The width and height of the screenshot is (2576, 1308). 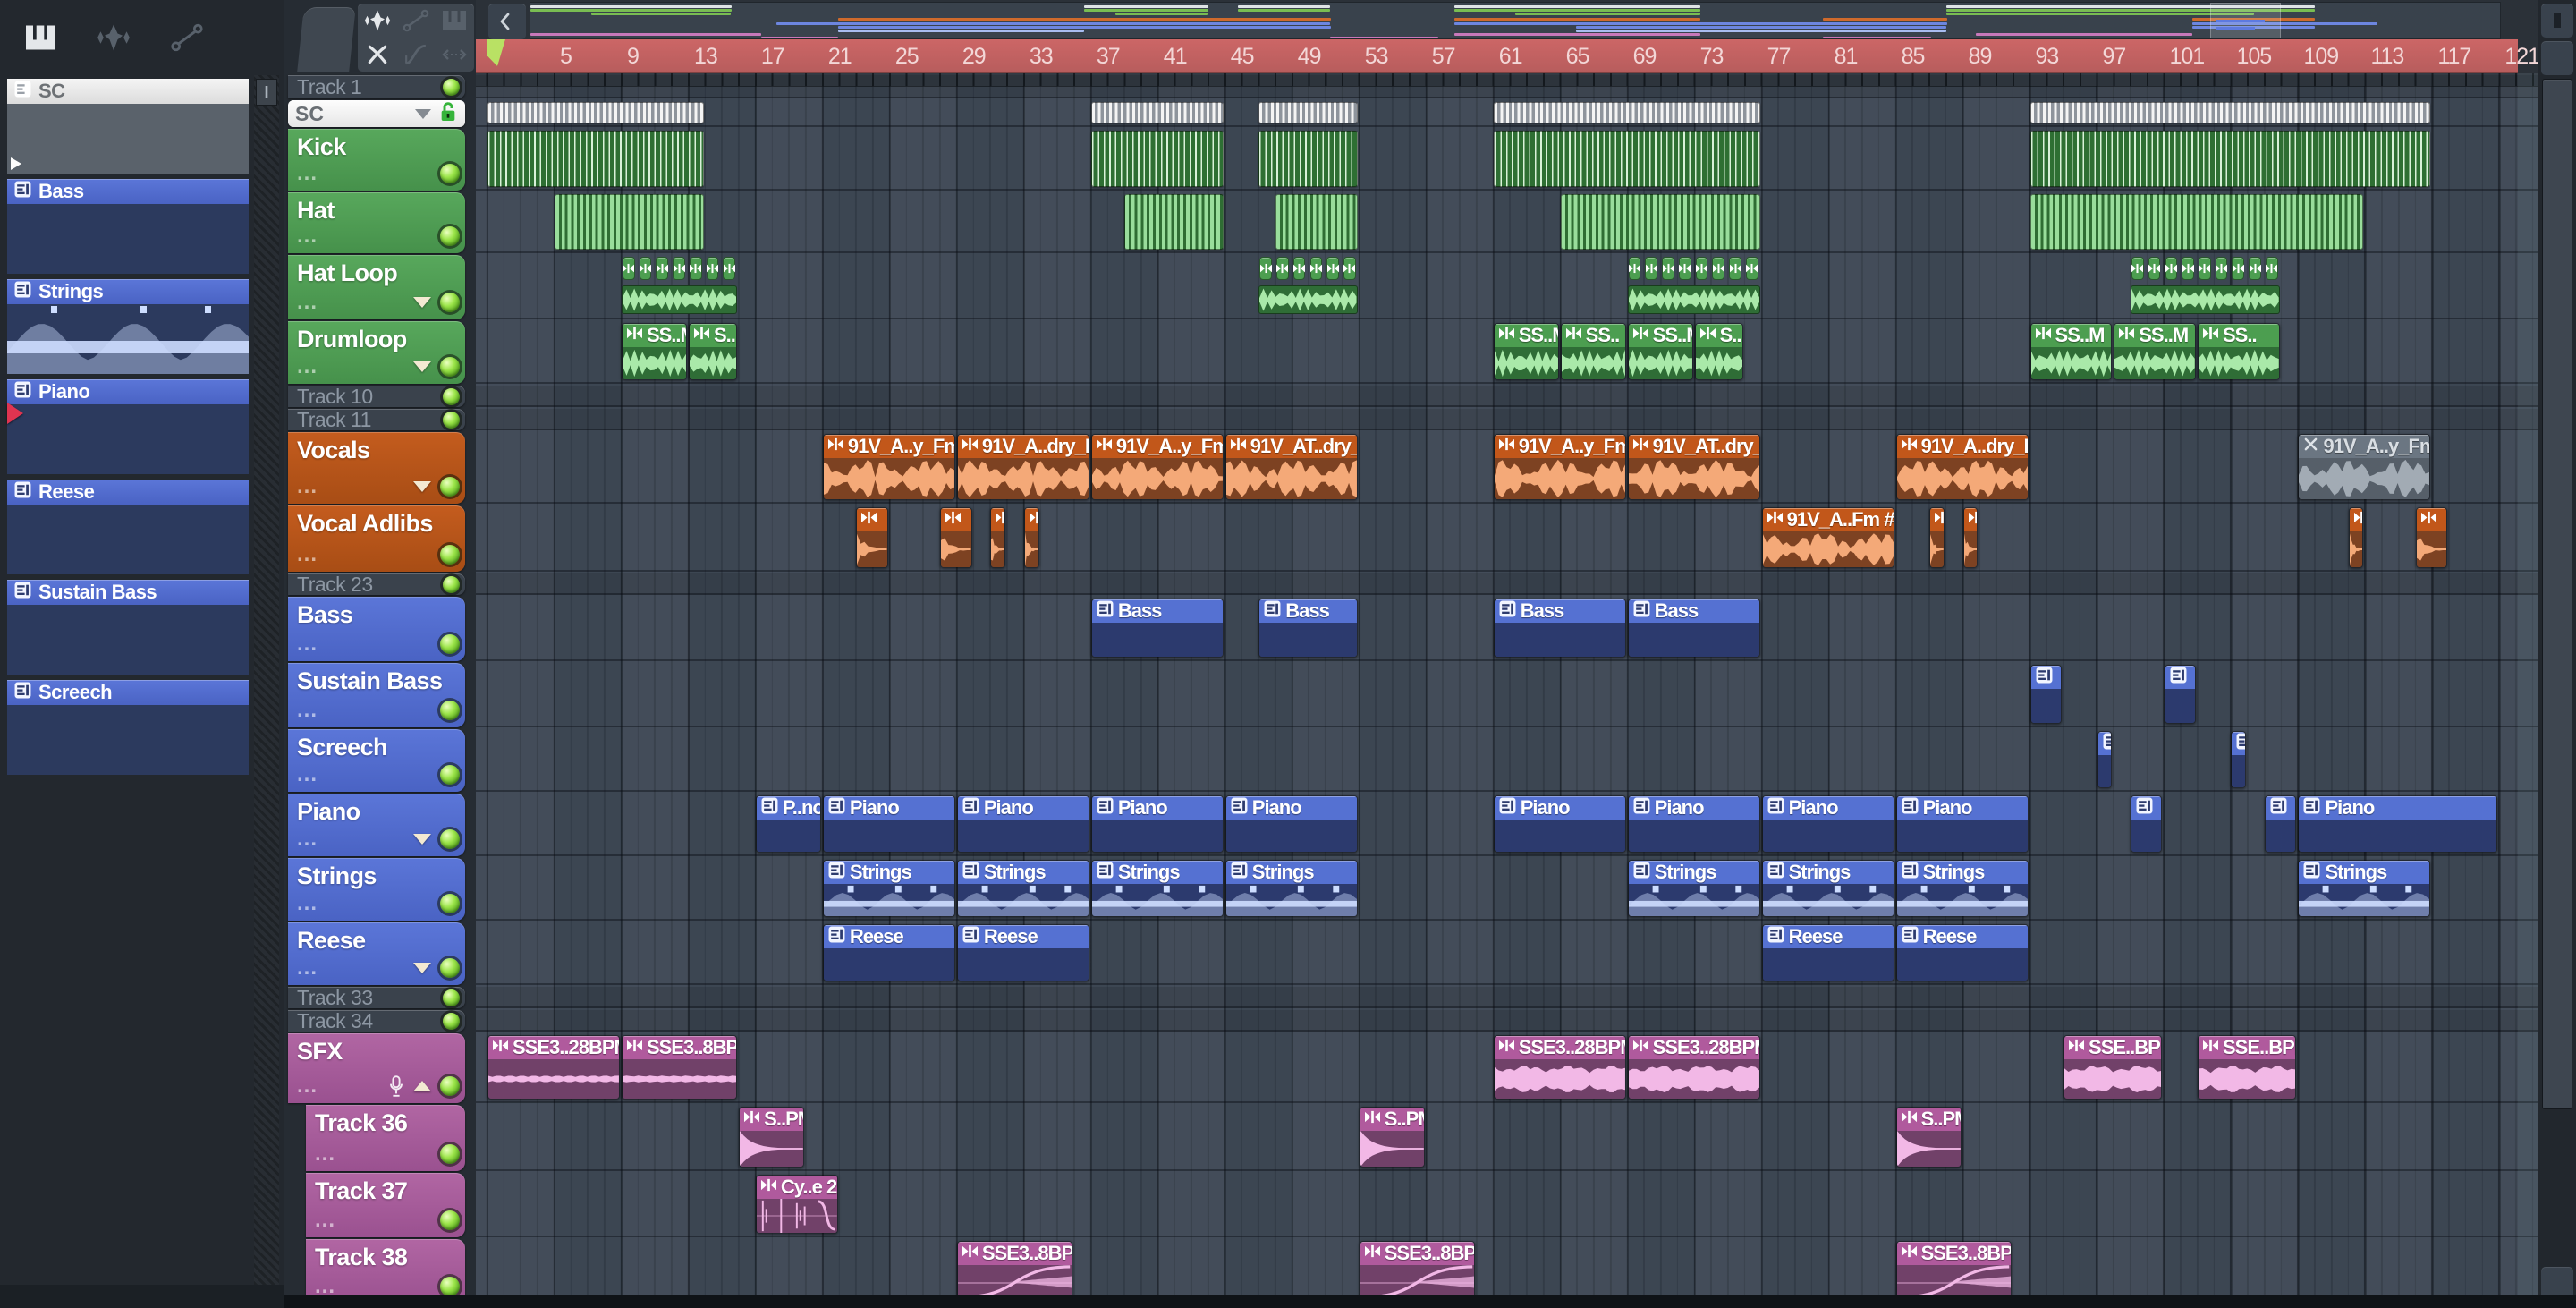 What do you see at coordinates (376, 396) in the screenshot?
I see `track-row-track-10: Track 10` at bounding box center [376, 396].